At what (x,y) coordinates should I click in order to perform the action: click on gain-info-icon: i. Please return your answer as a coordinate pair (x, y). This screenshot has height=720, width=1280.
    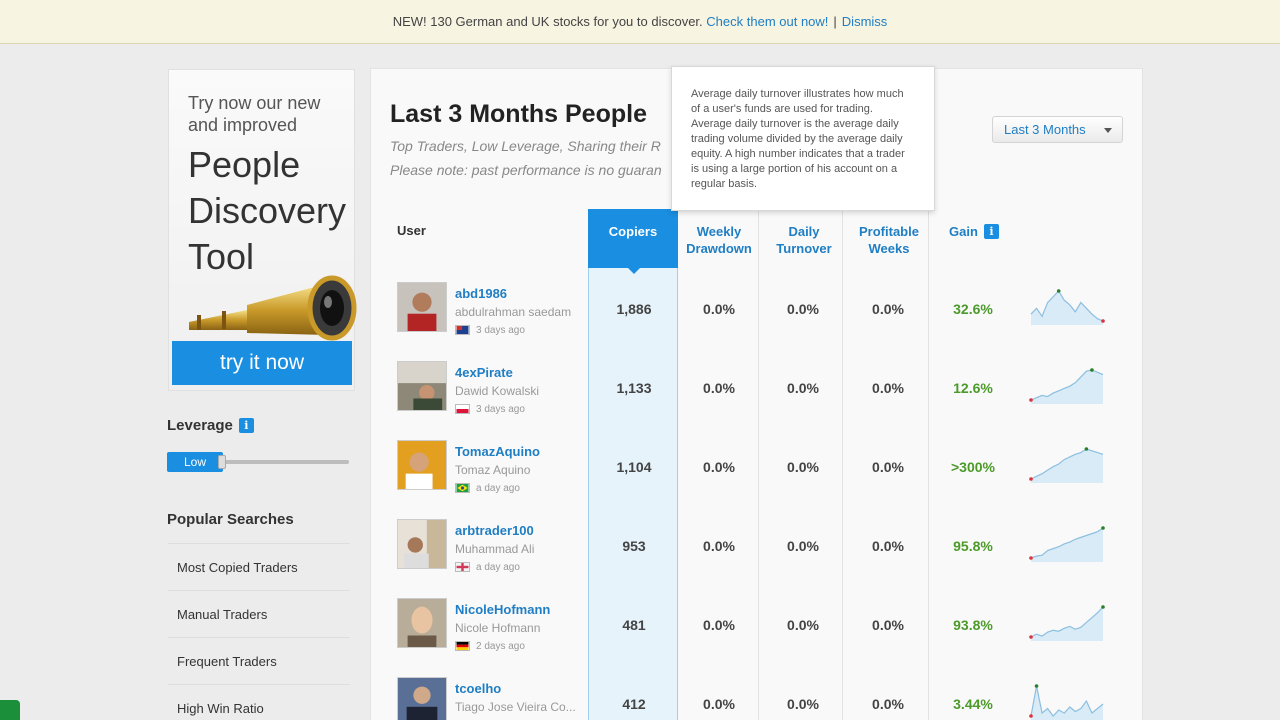
    Looking at the image, I should click on (991, 231).